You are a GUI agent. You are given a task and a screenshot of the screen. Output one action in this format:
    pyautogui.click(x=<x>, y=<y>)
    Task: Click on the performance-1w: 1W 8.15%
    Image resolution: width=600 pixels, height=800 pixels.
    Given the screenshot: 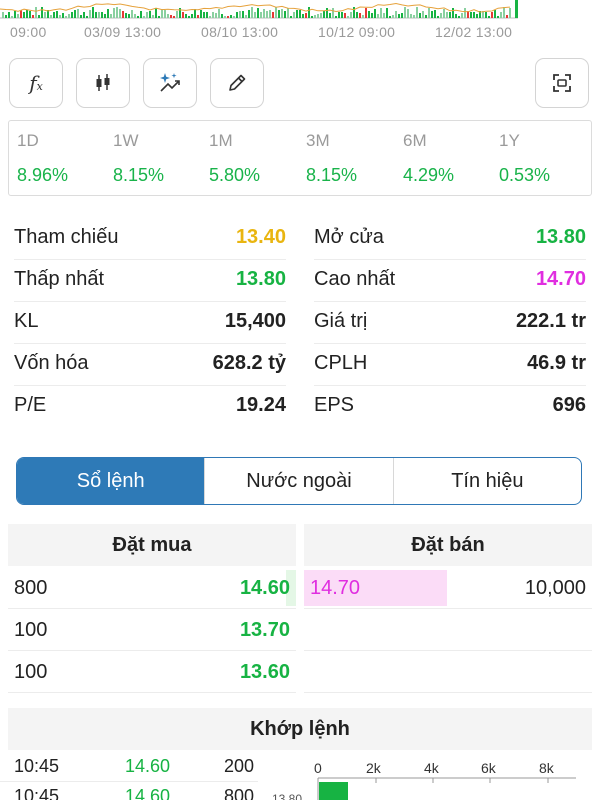 What is the action you would take?
    pyautogui.click(x=158, y=158)
    